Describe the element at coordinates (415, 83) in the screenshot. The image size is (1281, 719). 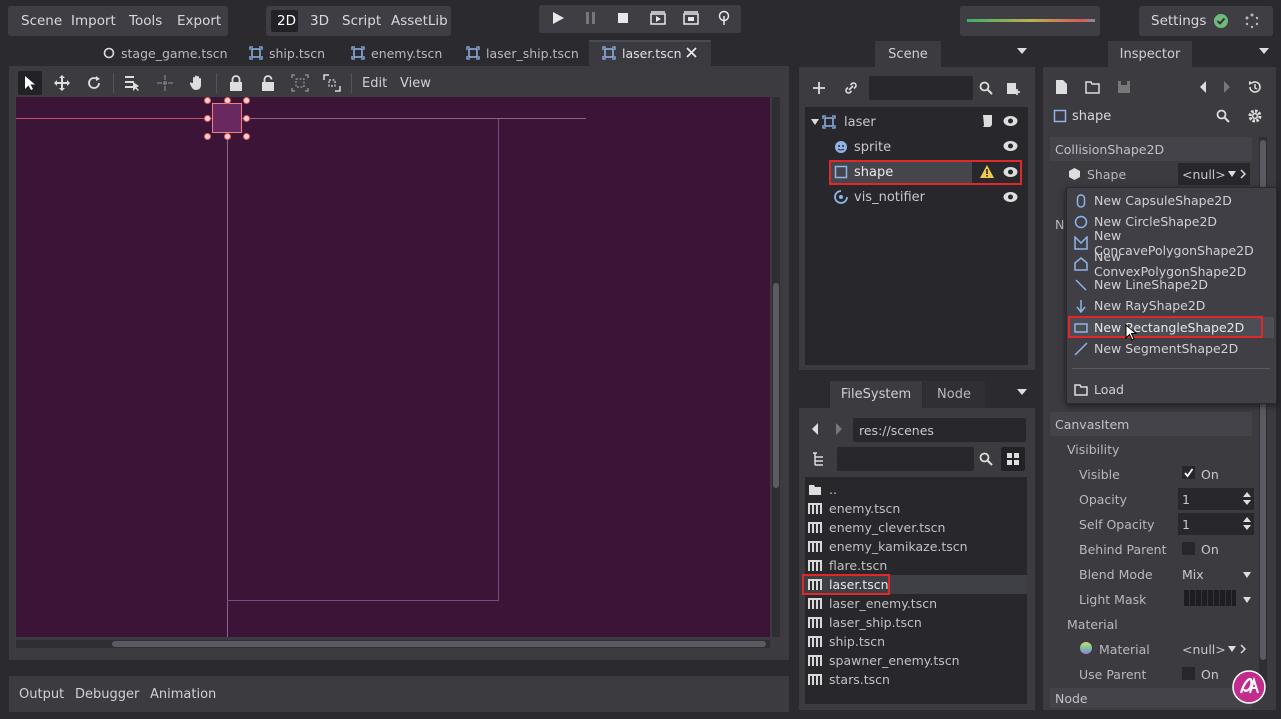
I see `view-menu: View` at that location.